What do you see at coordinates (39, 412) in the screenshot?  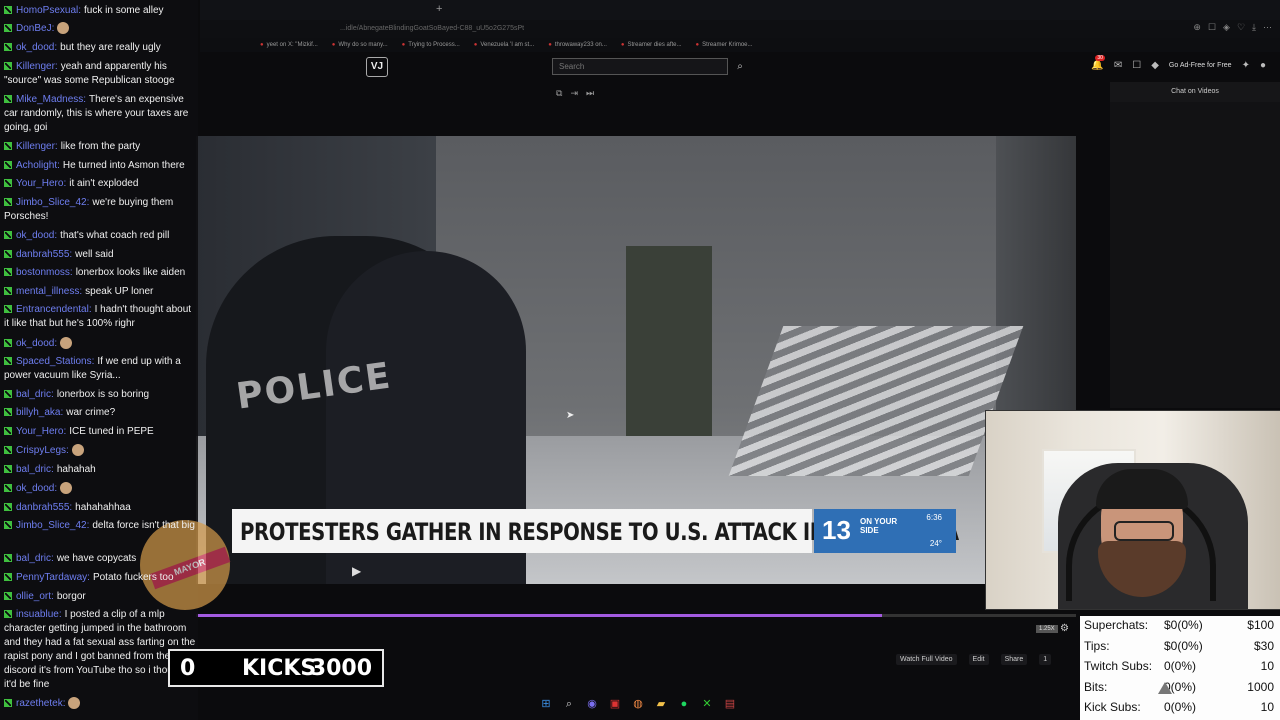 I see `chat-username: billyh_aka:` at bounding box center [39, 412].